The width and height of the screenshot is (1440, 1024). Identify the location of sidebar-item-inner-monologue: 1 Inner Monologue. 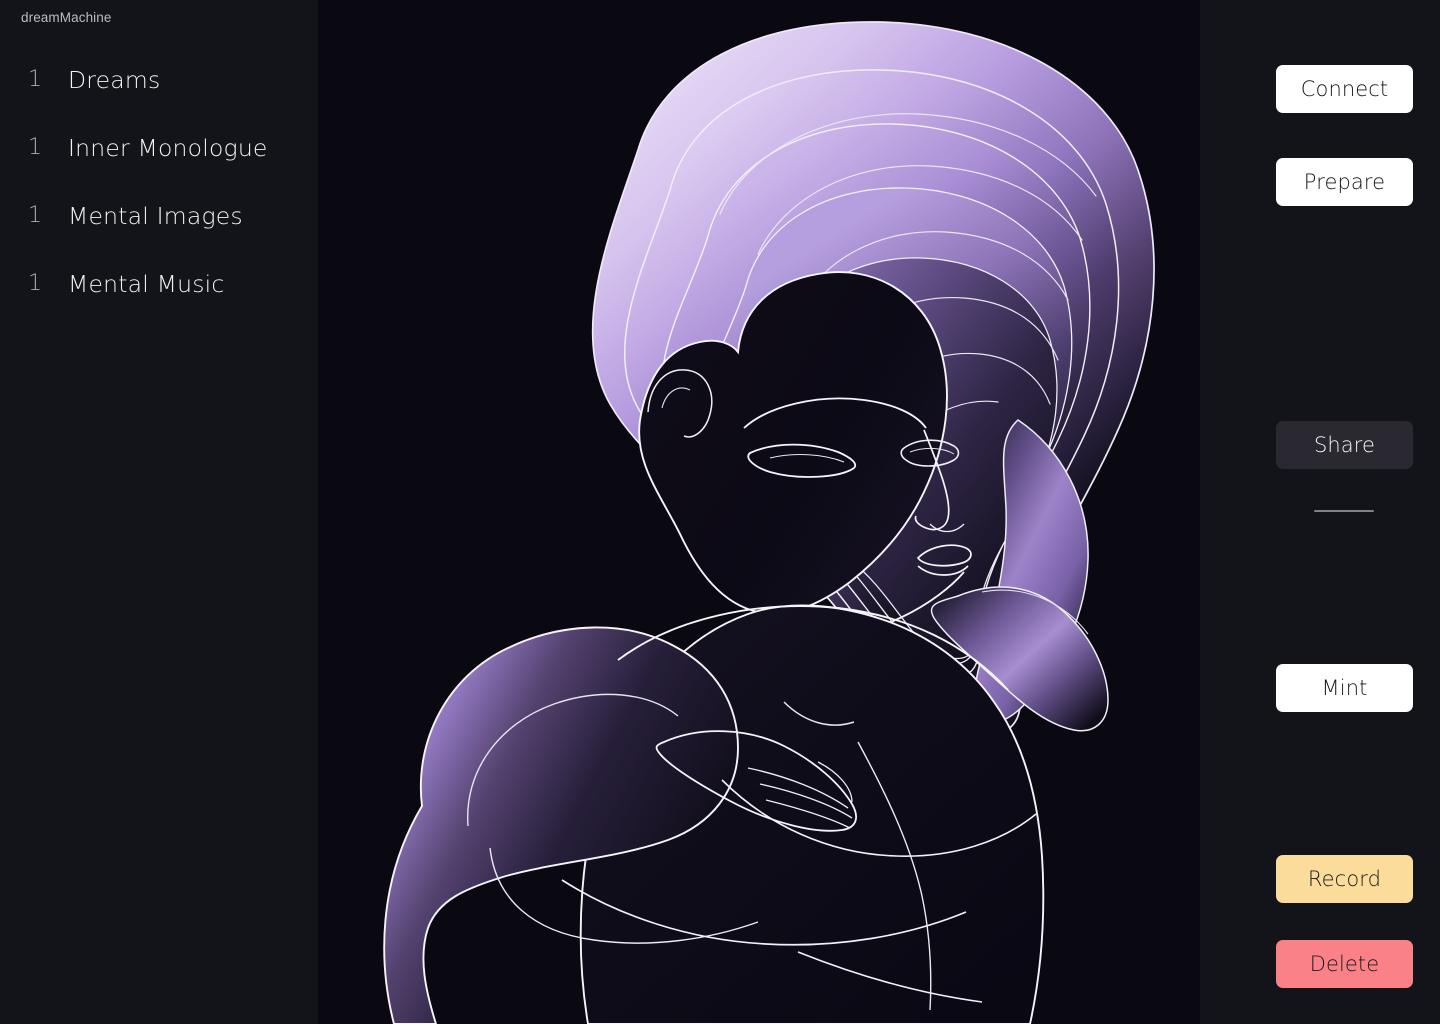
(159, 147).